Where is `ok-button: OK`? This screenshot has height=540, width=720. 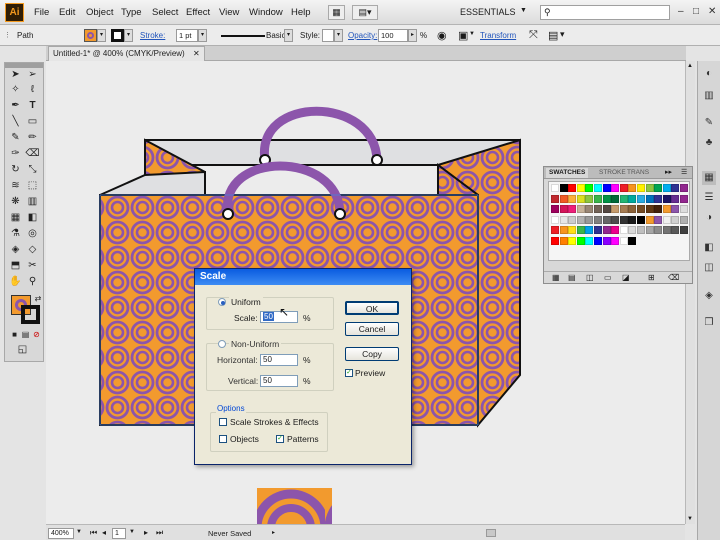
ok-button: OK is located at coordinates (372, 308).